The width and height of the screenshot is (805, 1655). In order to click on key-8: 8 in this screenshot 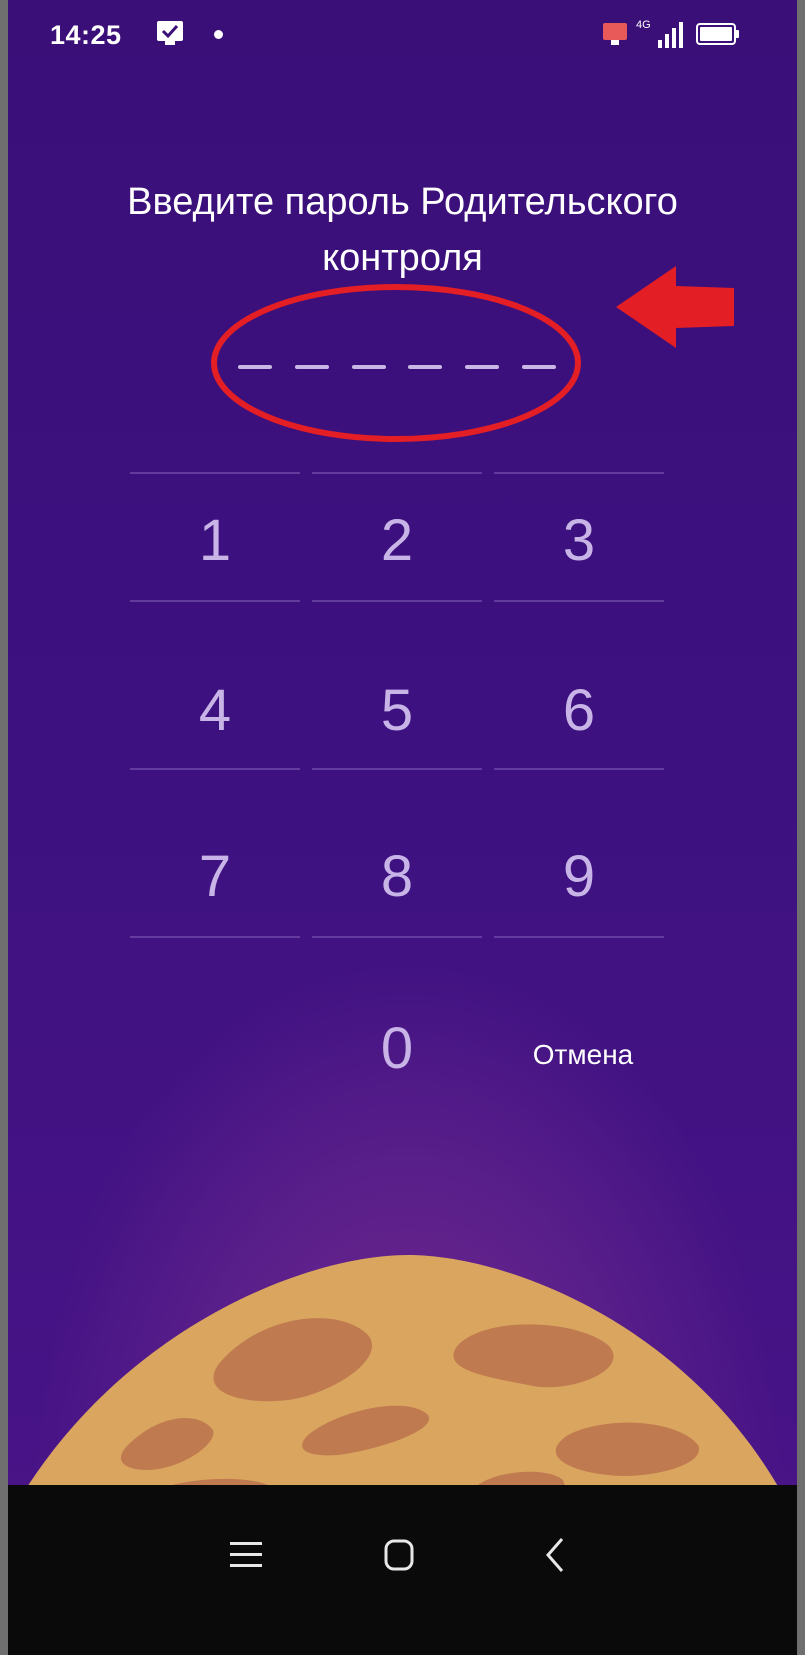, I will do `click(397, 876)`.